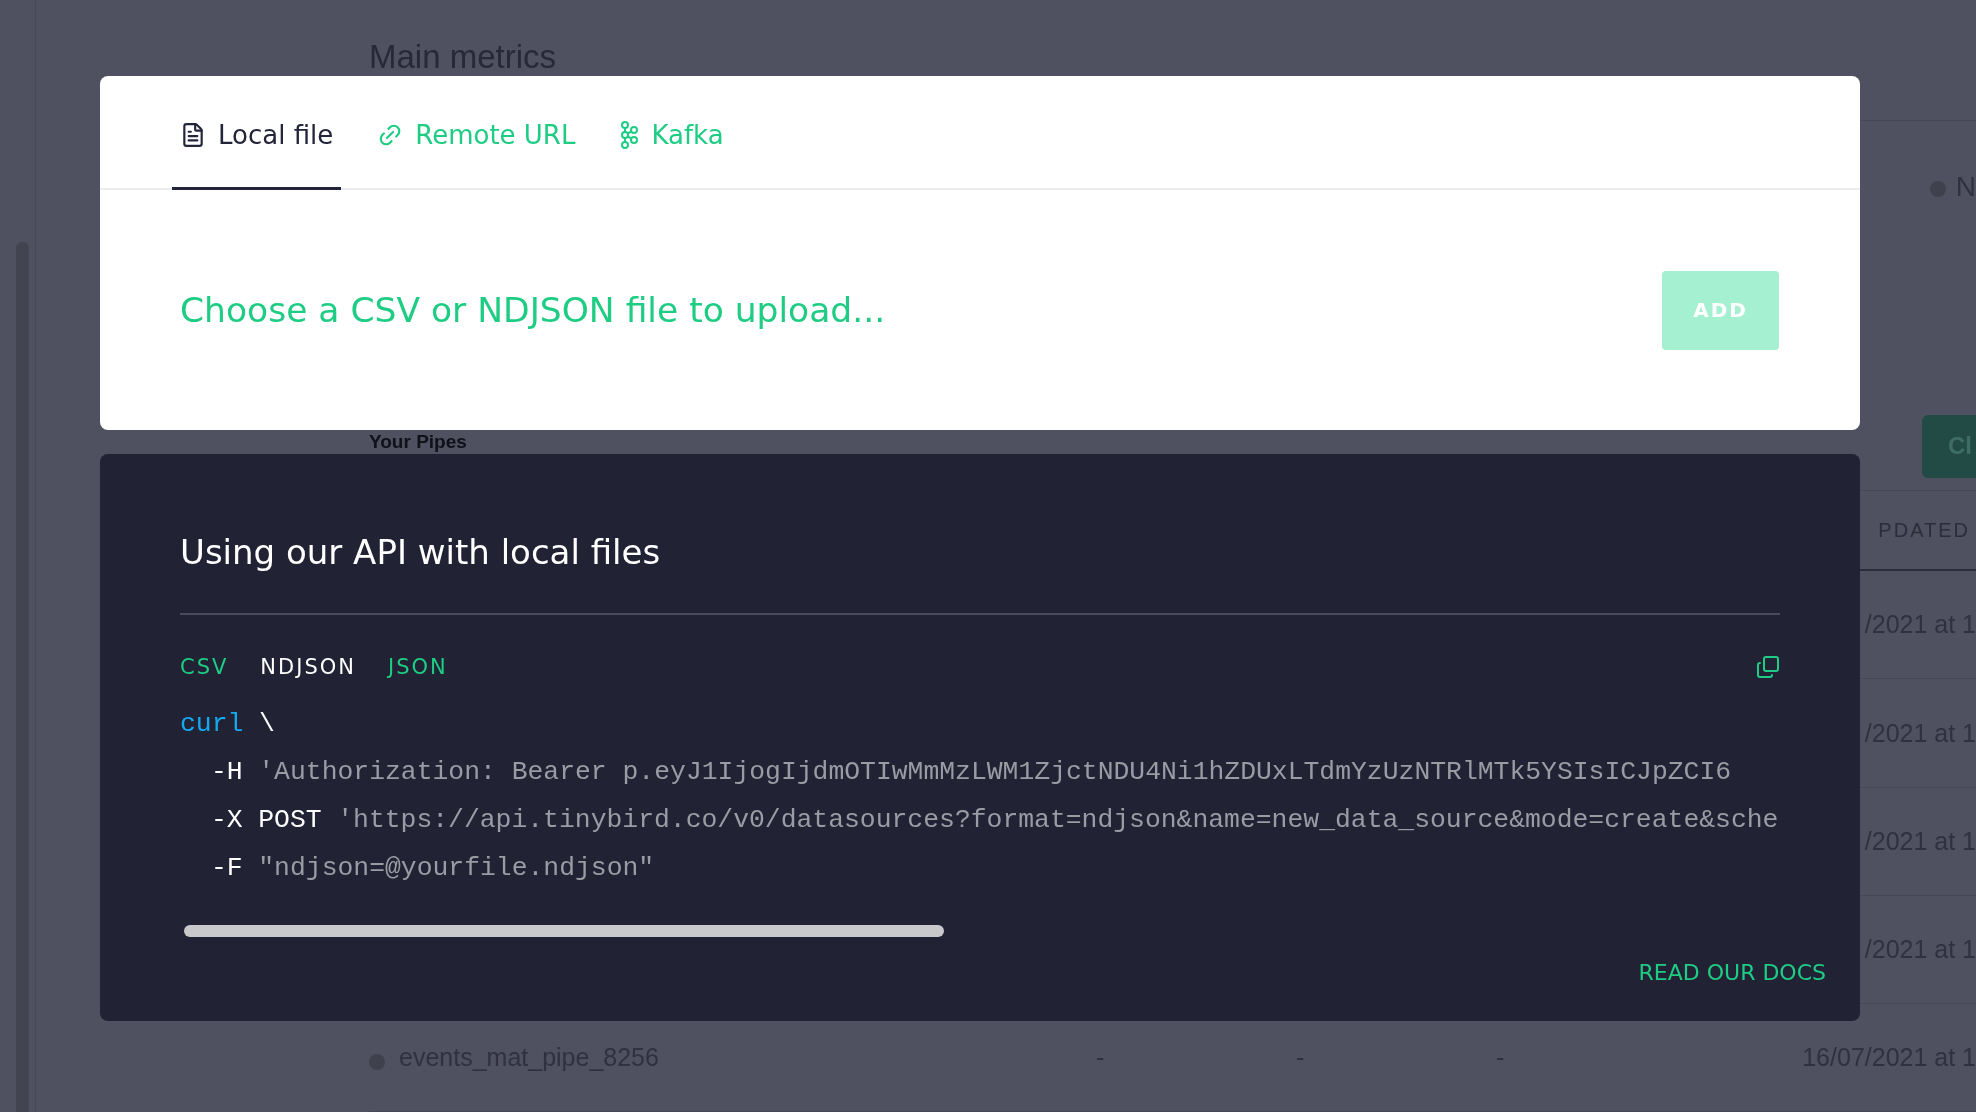 This screenshot has width=1976, height=1112. Describe the element at coordinates (204, 667) in the screenshot. I see `format-tab: CSV` at that location.